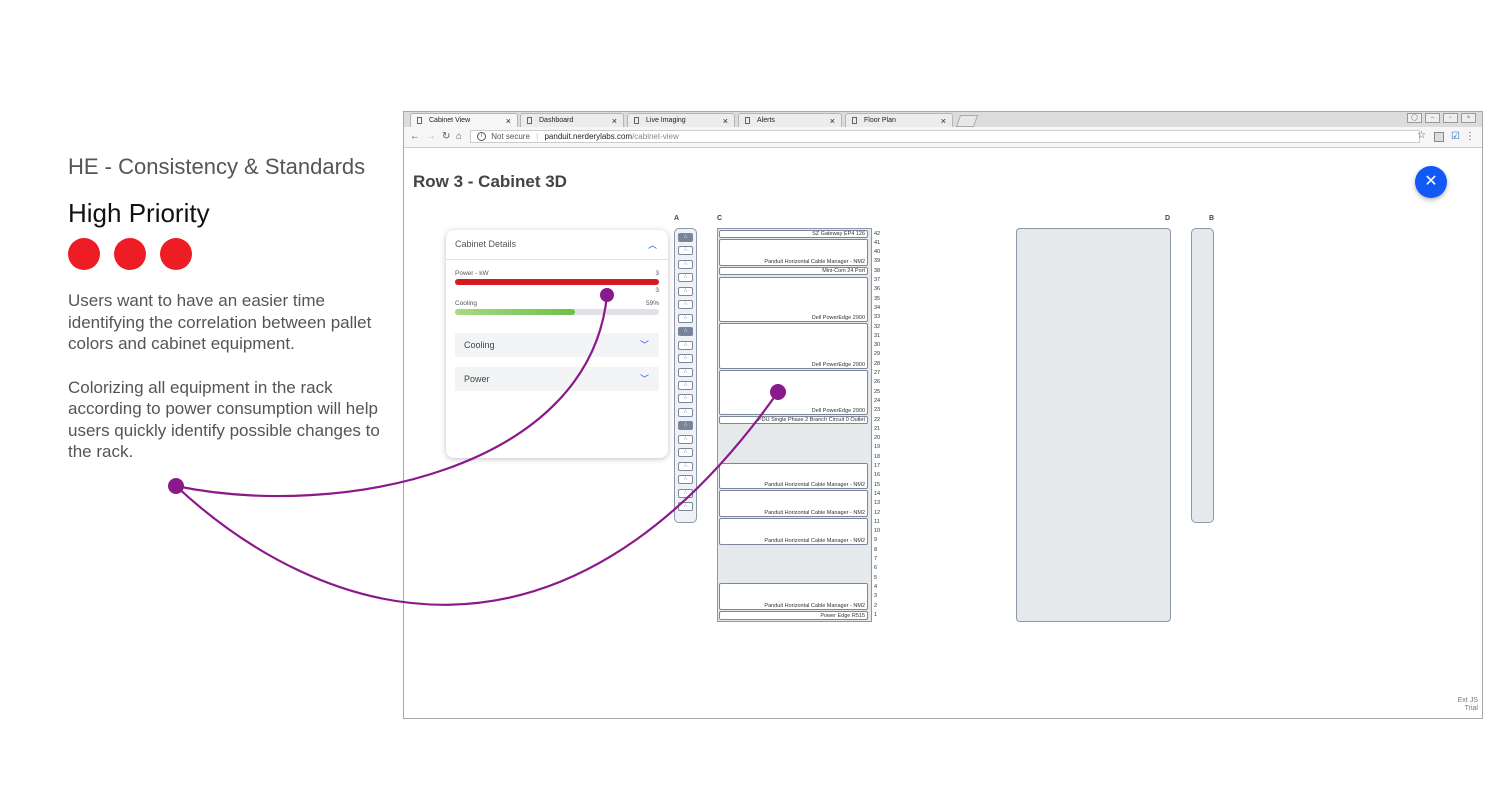 The width and height of the screenshot is (1500, 810). I want to click on connector-start-dot, so click(176, 486).